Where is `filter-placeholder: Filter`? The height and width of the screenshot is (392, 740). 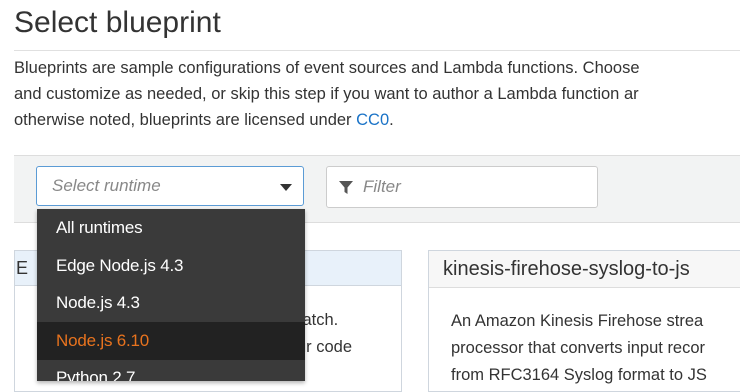
filter-placeholder: Filter is located at coordinates (382, 186).